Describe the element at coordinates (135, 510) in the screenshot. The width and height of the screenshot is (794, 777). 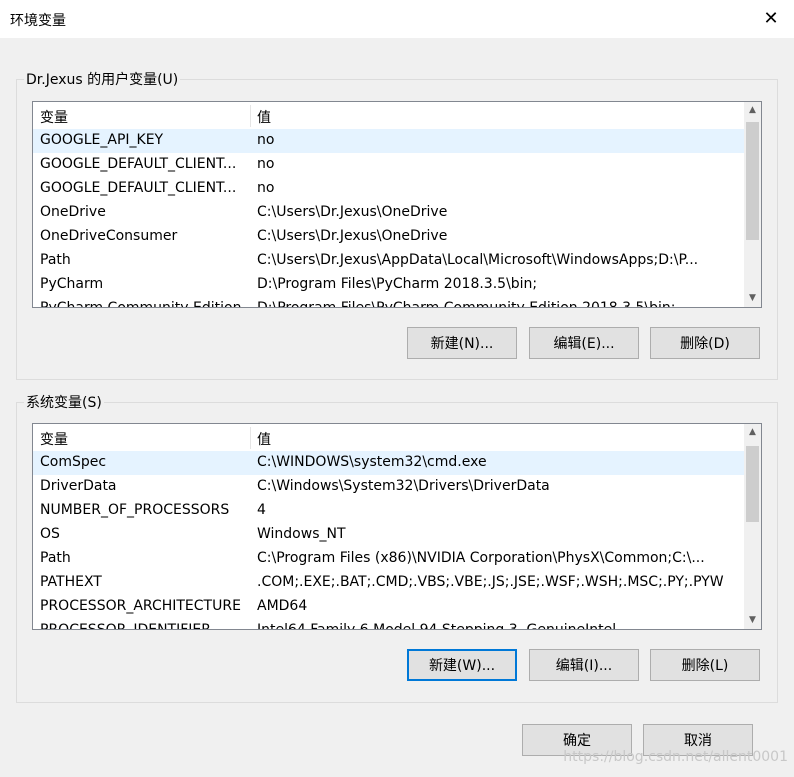
I see `variable-name-cell: NUMBER_OF_PROCESSORS` at that location.